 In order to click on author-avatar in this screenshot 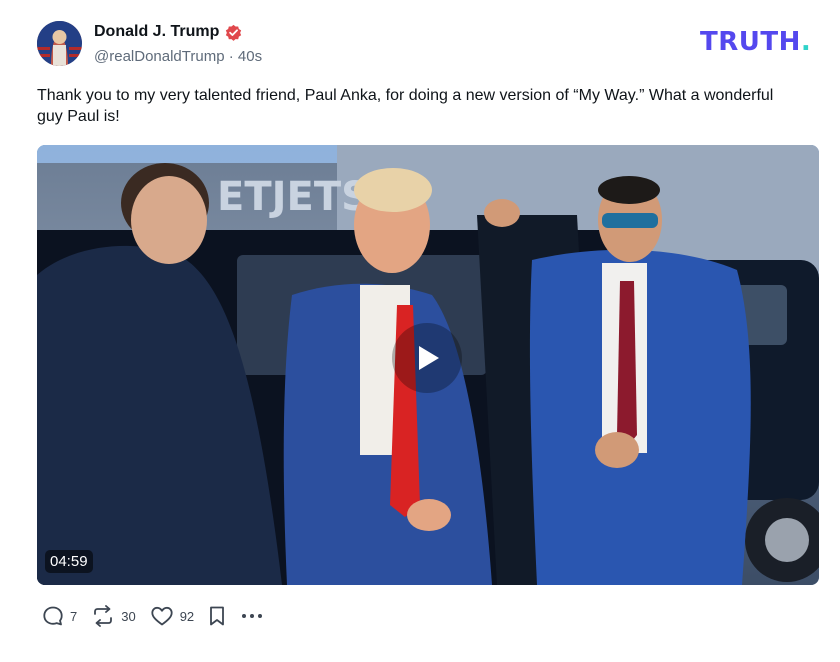, I will do `click(59, 43)`.